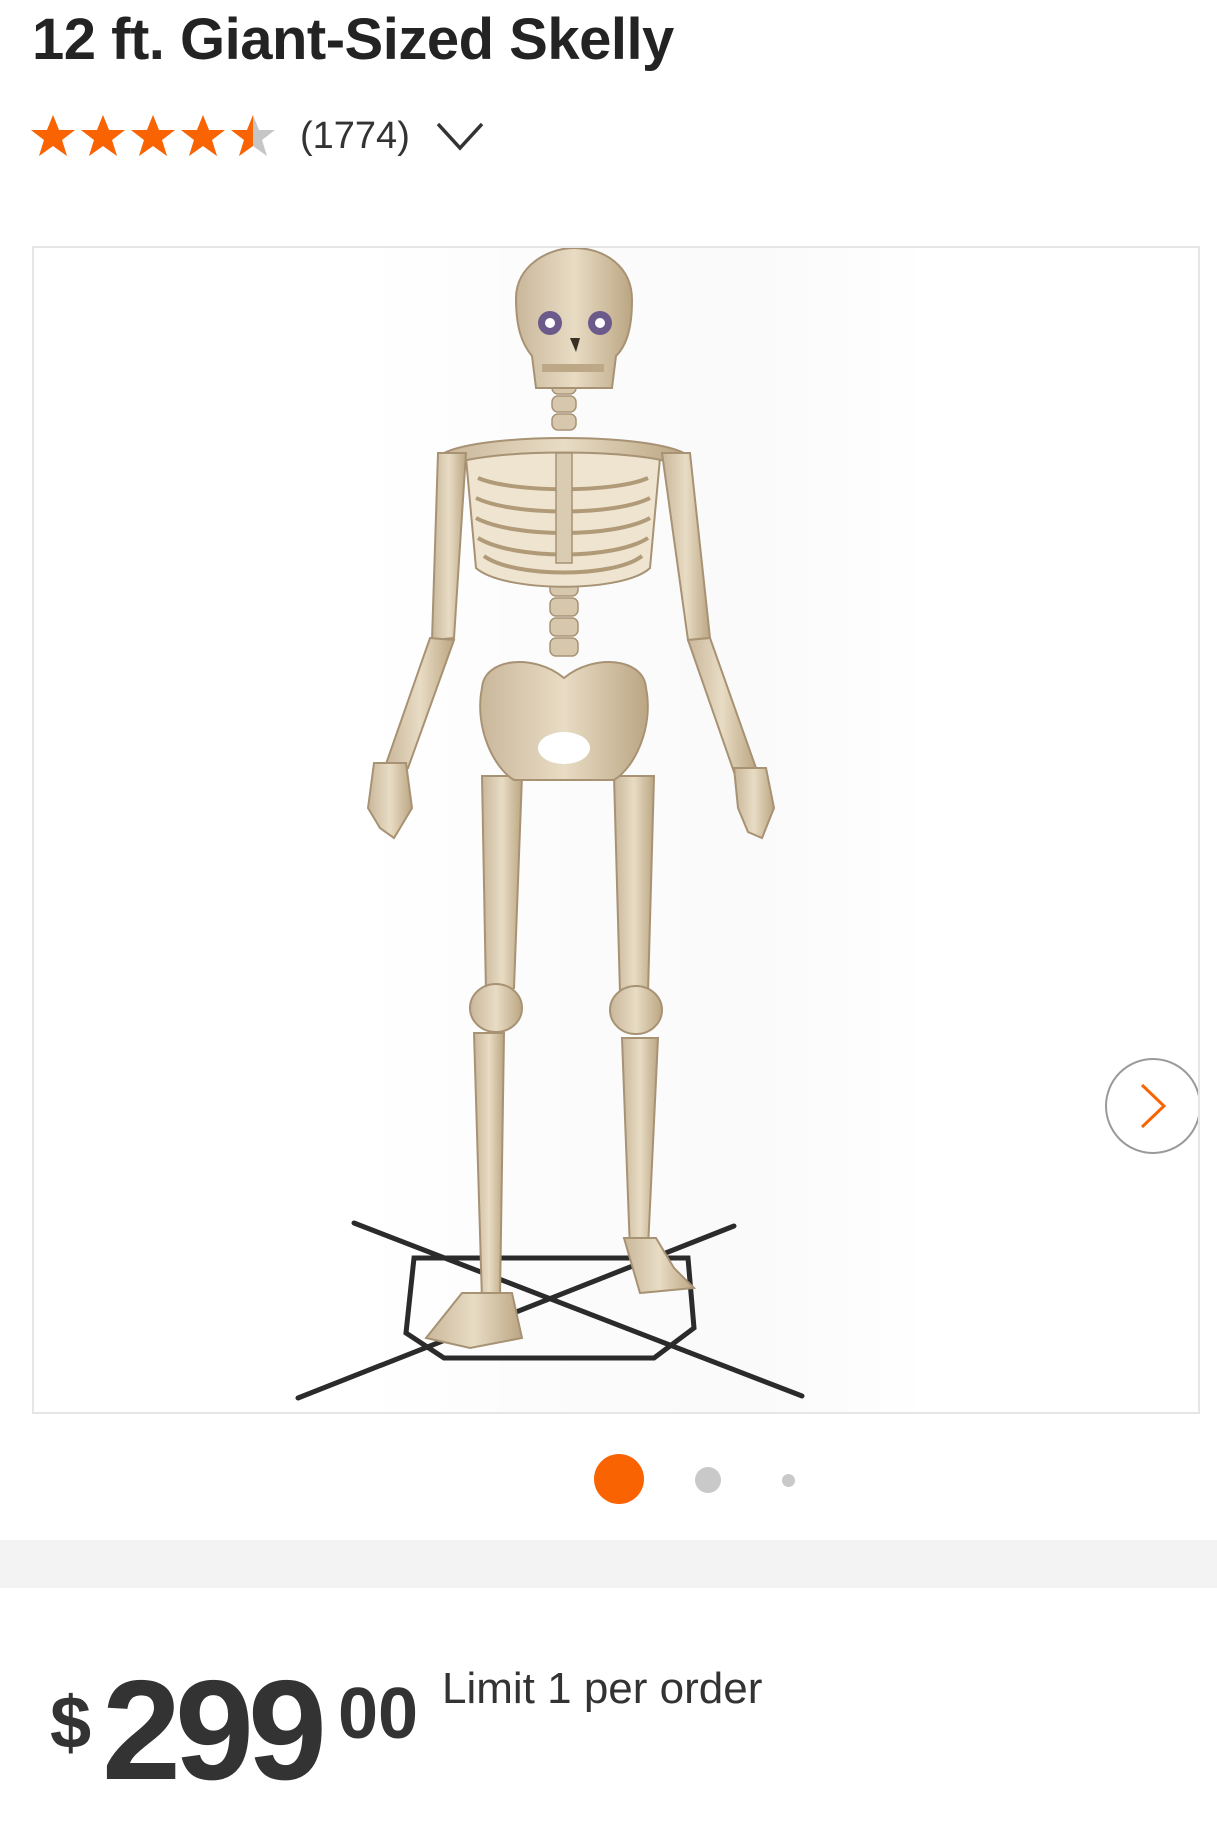 Image resolution: width=1217 pixels, height=1825 pixels. What do you see at coordinates (608, 1564) in the screenshot?
I see `section-divider` at bounding box center [608, 1564].